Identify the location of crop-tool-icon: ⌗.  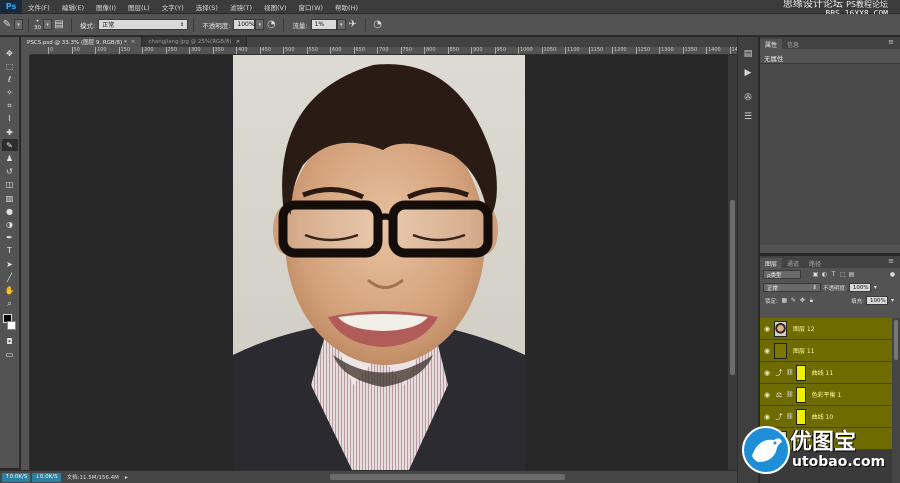
(10, 106).